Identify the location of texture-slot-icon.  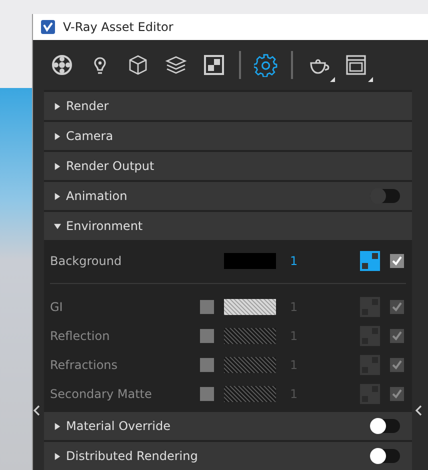
(370, 260).